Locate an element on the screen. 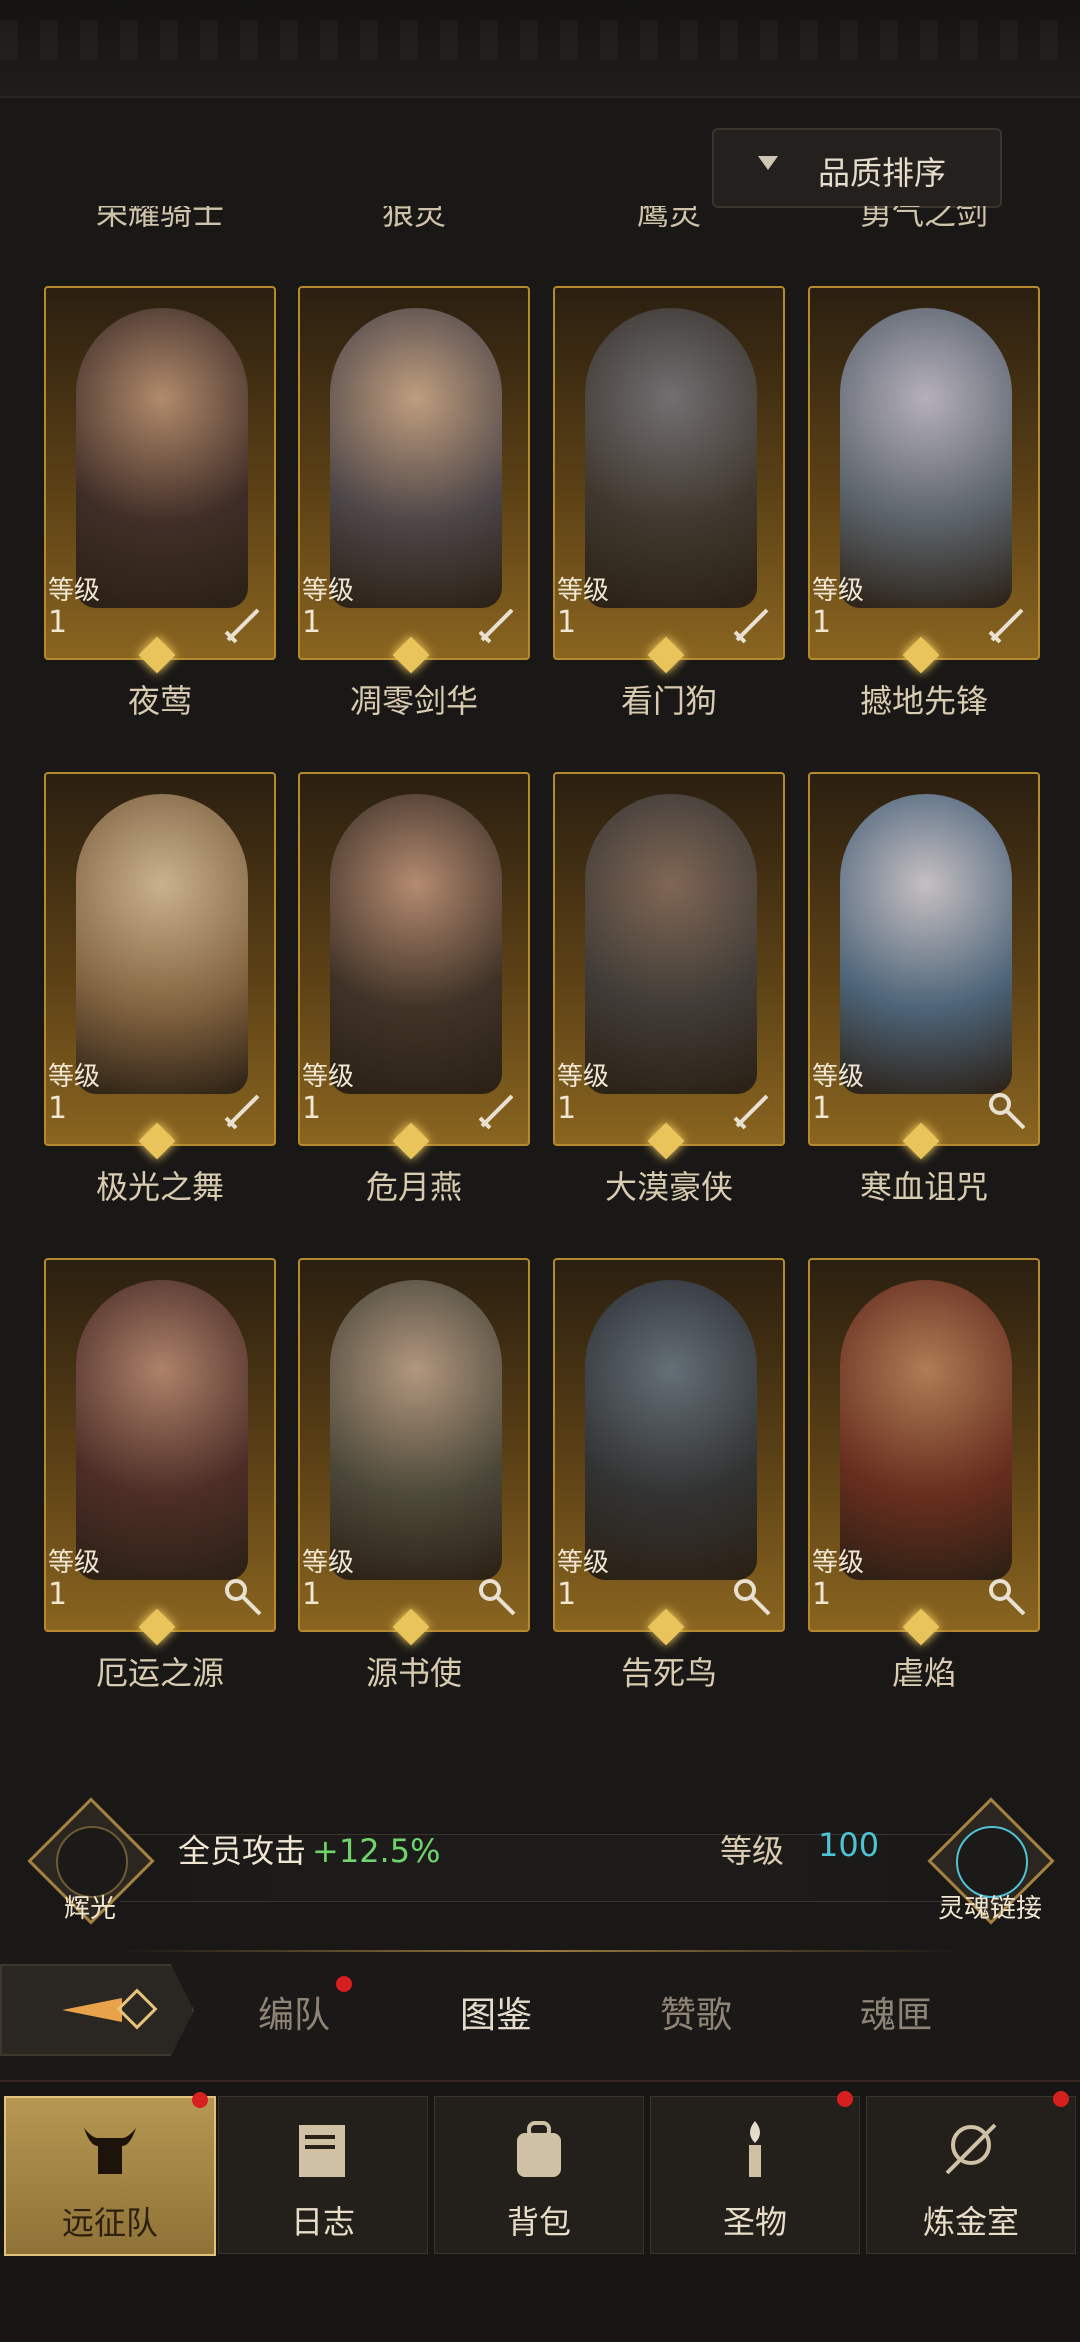 The width and height of the screenshot is (1080, 2342). nav-journal: 日志 is located at coordinates (323, 2175).